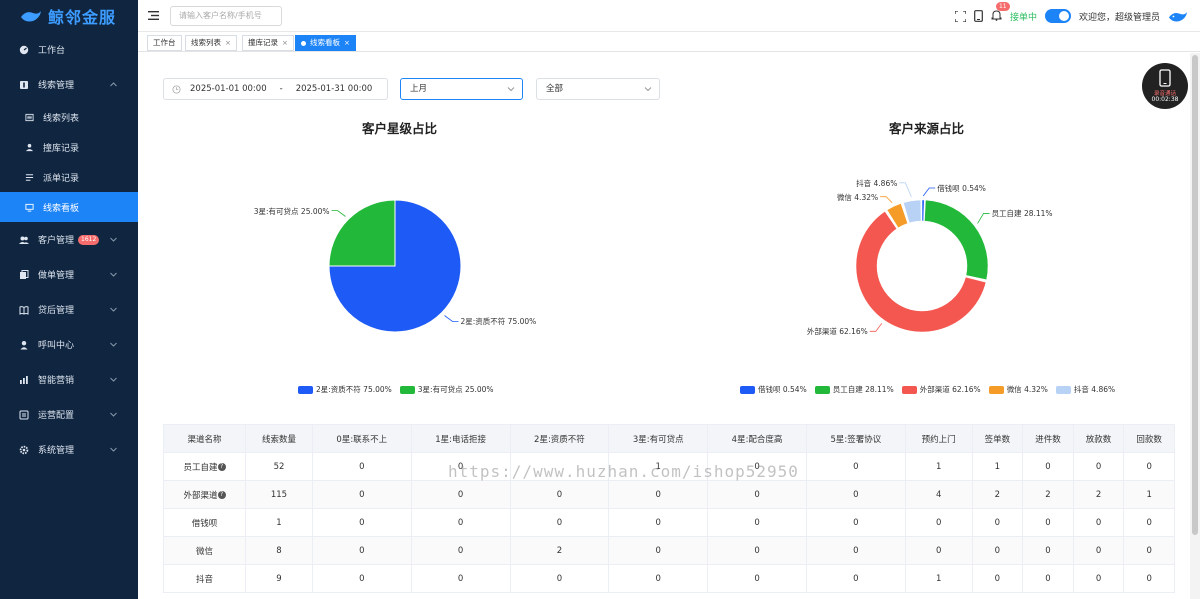  I want to click on channel-name: 微信, so click(205, 551).